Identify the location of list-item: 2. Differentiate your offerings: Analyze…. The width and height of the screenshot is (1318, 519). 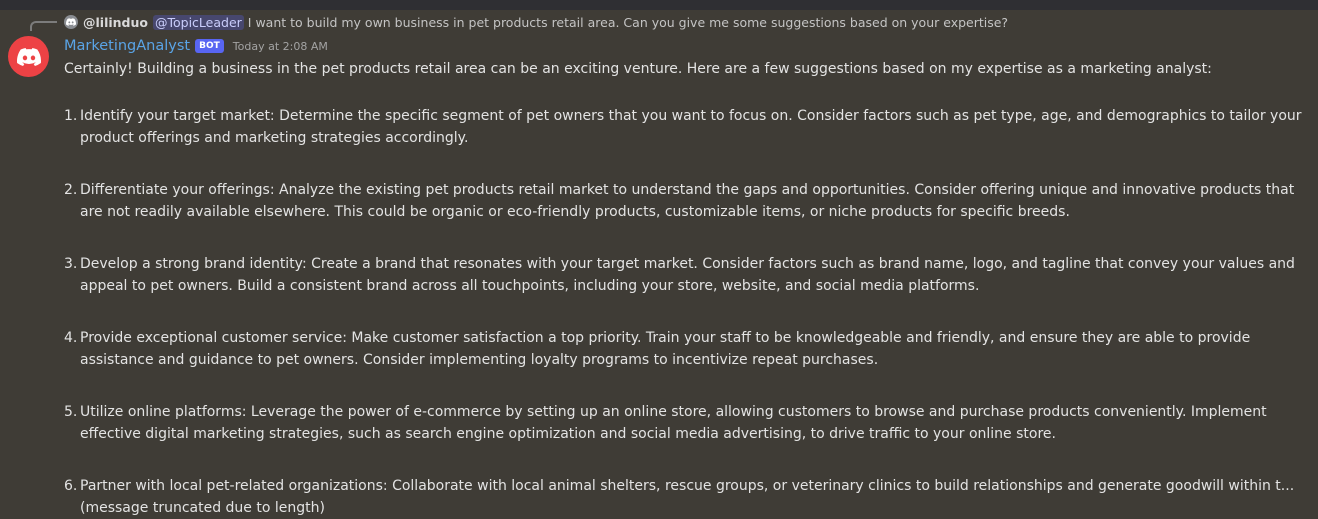
(688, 201).